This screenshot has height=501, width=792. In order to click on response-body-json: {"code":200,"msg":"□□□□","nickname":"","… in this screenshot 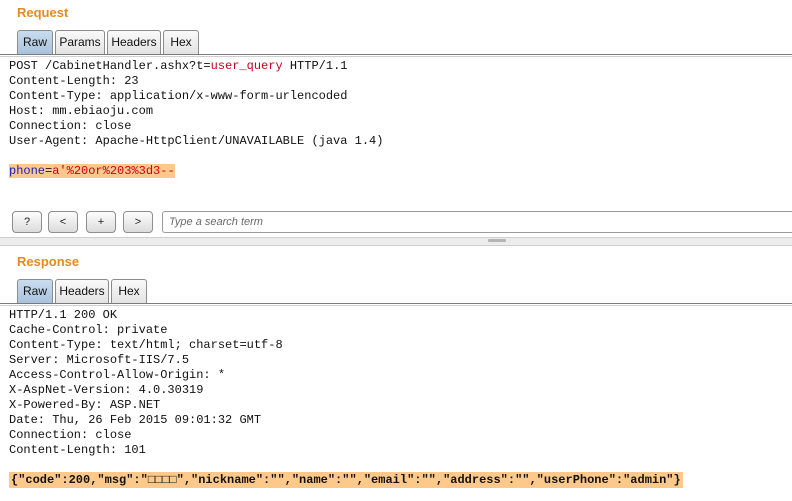, I will do `click(346, 480)`.